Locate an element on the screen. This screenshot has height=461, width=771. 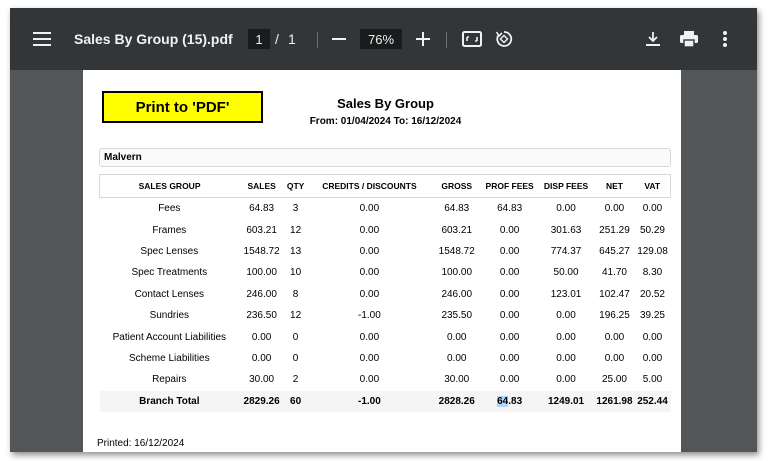
sales-group-cell: Spec Treatments is located at coordinates (169, 273).